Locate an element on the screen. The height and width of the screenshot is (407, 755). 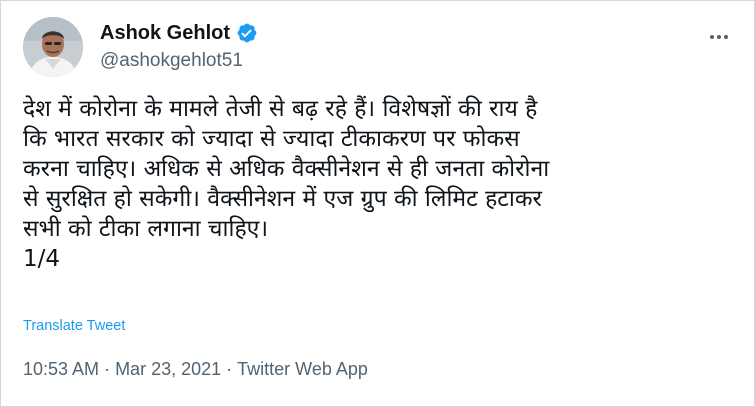
avatar-image is located at coordinates (53, 47).